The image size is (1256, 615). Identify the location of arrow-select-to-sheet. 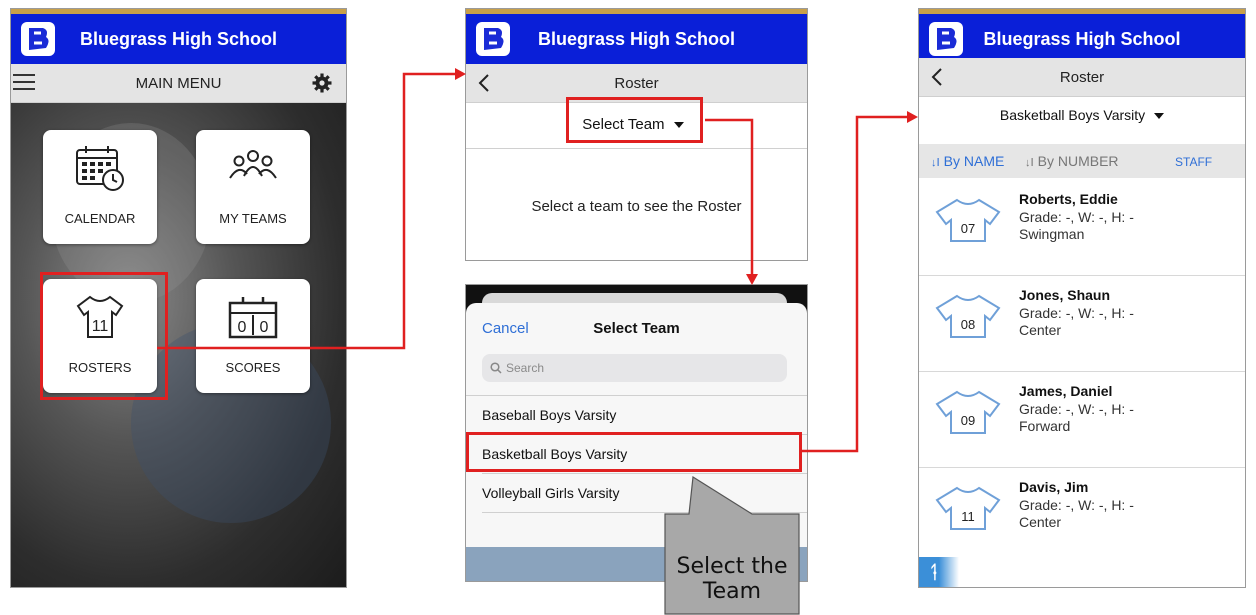
(729, 198).